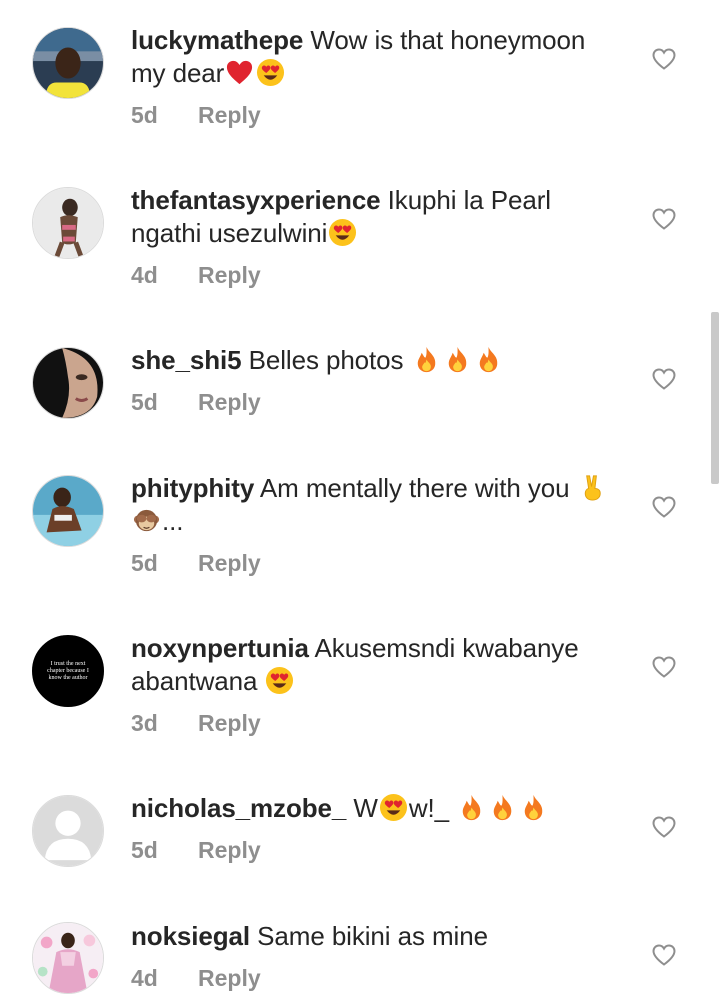 This screenshot has height=996, width=720. I want to click on comment-body: Belles photos, so click(326, 360).